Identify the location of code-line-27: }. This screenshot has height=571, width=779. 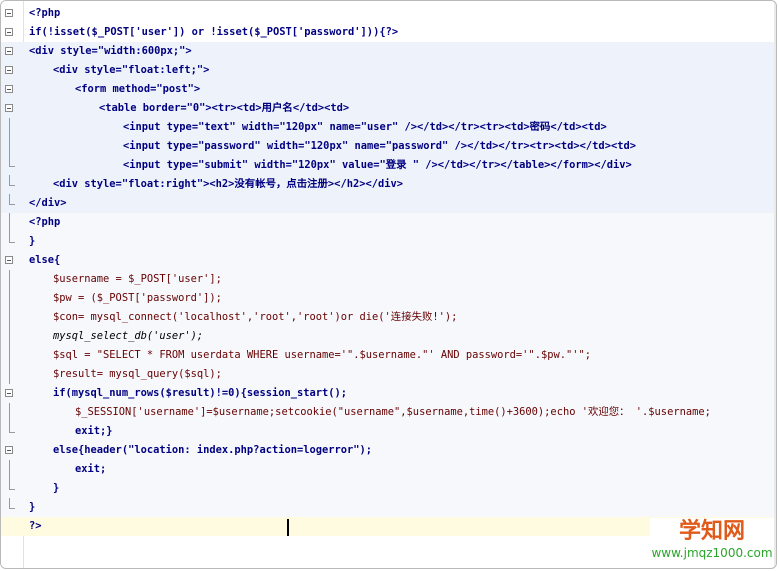
(388, 507).